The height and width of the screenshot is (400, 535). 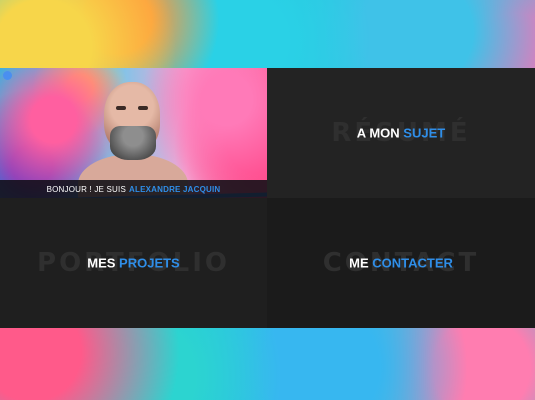 I want to click on portfolio-title-a: MES, so click(x=101, y=263).